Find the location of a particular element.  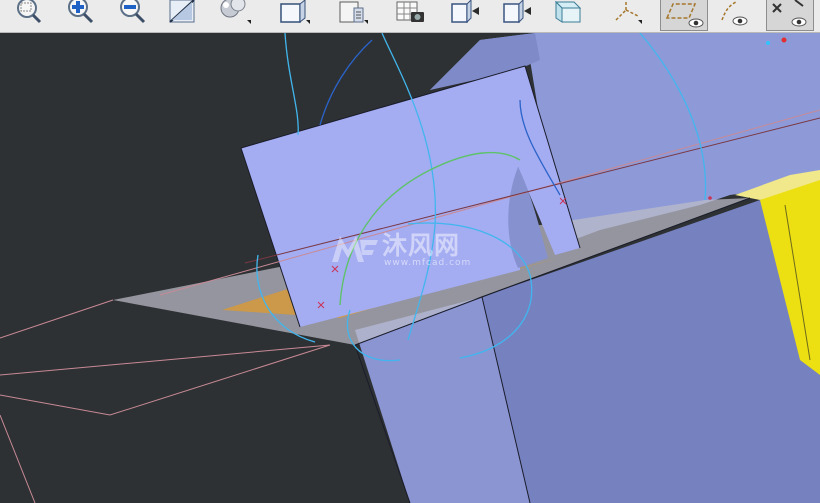

zoom-out-tool is located at coordinates (131, 14).